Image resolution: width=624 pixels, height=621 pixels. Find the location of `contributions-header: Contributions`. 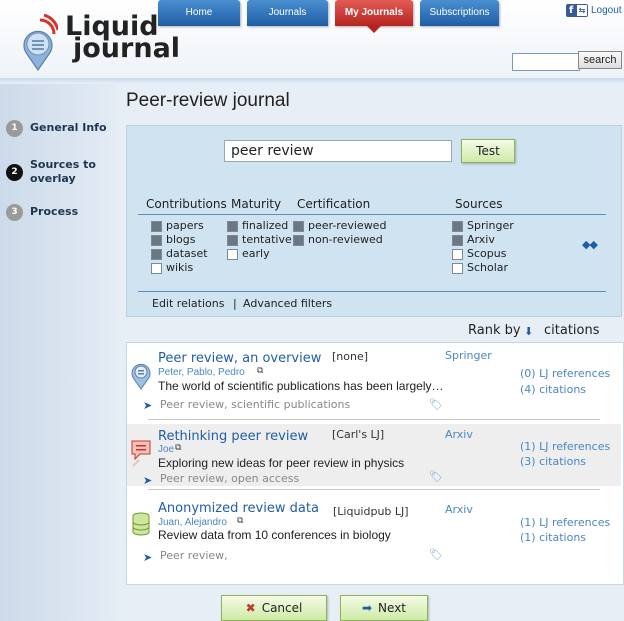

contributions-header: Contributions is located at coordinates (186, 204).